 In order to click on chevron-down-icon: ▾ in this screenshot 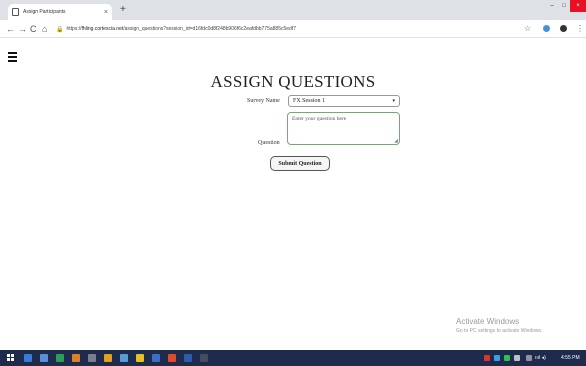, I will do `click(393, 101)`.